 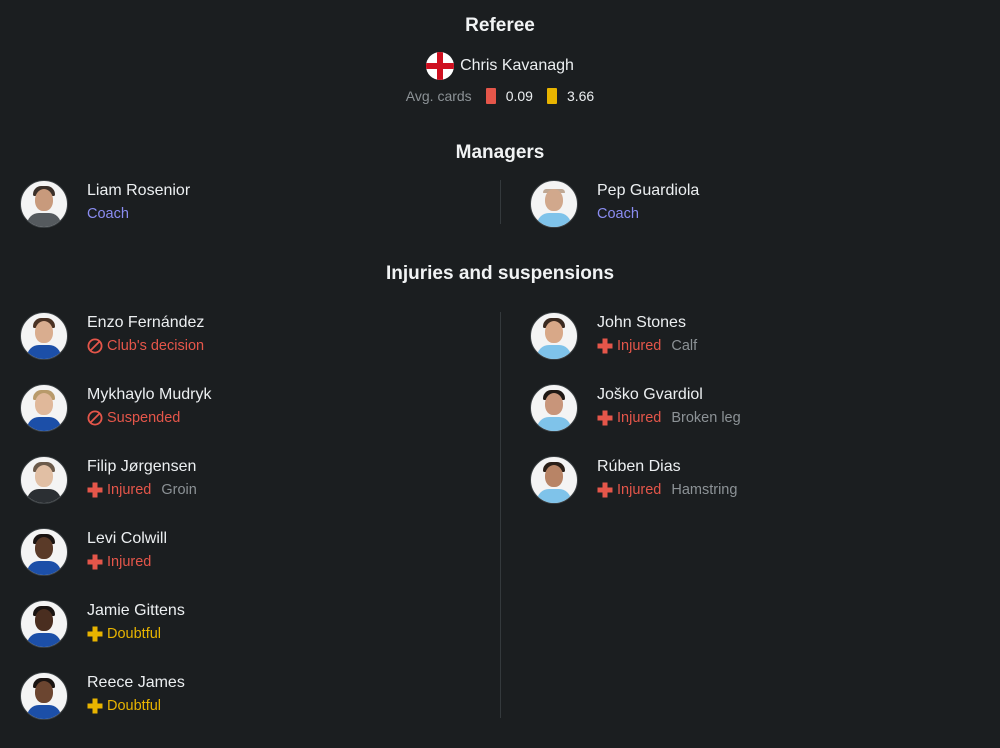 What do you see at coordinates (755, 337) in the screenshot?
I see `injured-player: John Stones Injured Calf` at bounding box center [755, 337].